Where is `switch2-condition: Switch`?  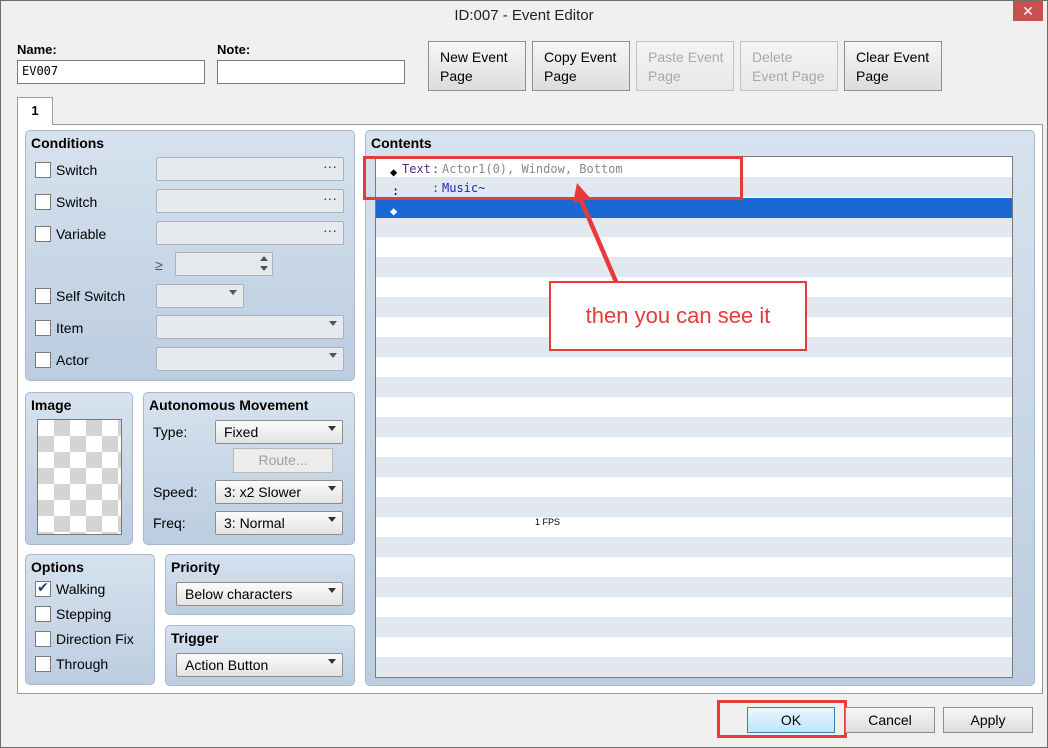
switch2-condition: Switch is located at coordinates (66, 202).